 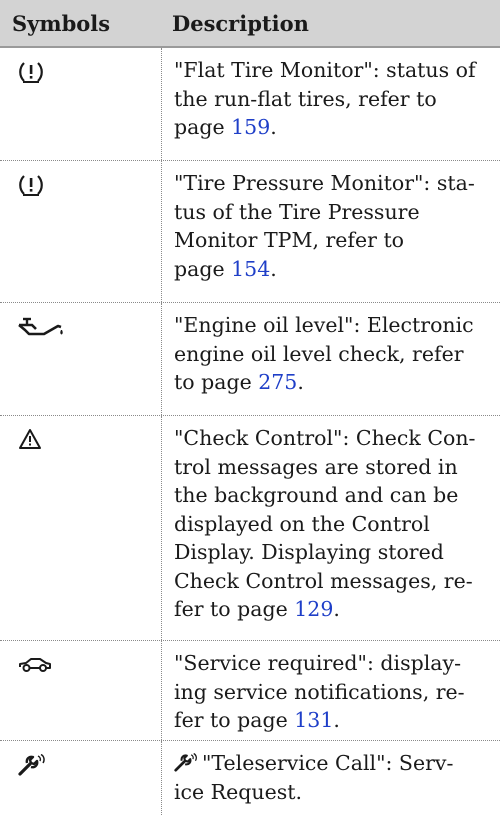 What do you see at coordinates (325, 438) in the screenshot?
I see `description-line: "Check Control": Check Con-` at bounding box center [325, 438].